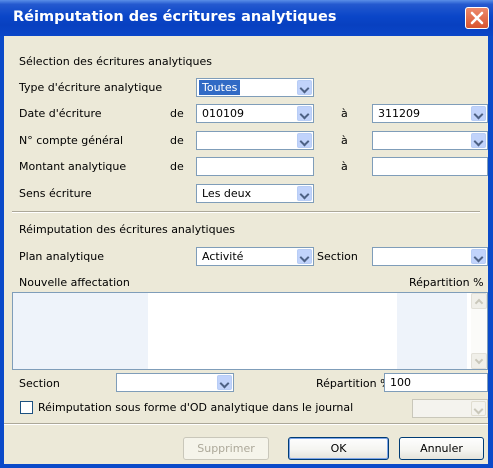  What do you see at coordinates (477, 18) in the screenshot?
I see `close-button` at bounding box center [477, 18].